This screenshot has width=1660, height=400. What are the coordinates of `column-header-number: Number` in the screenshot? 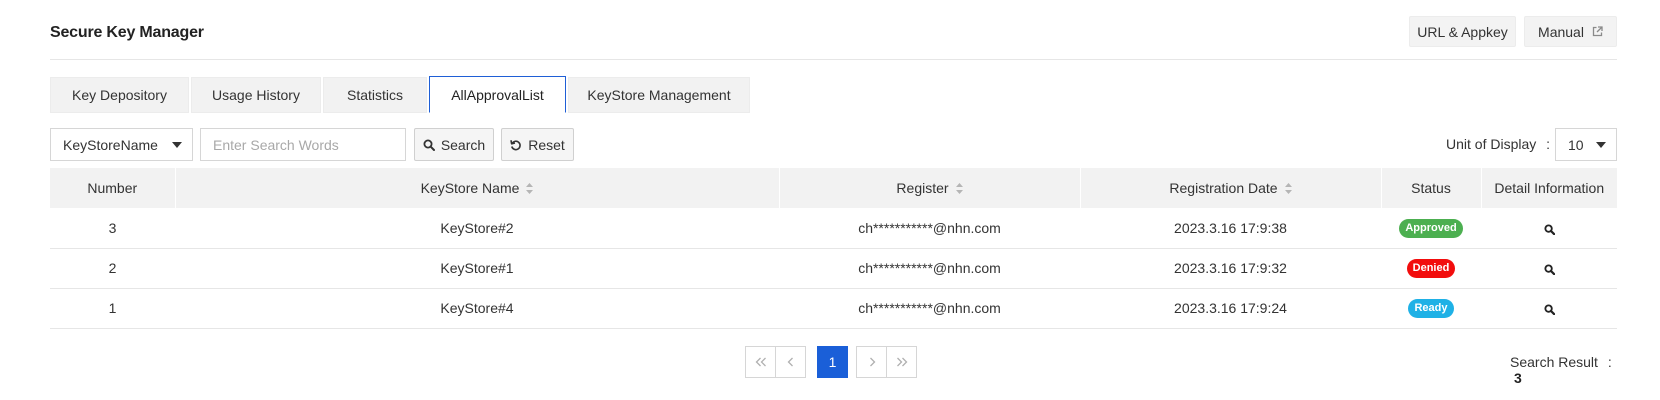 It's located at (112, 188).